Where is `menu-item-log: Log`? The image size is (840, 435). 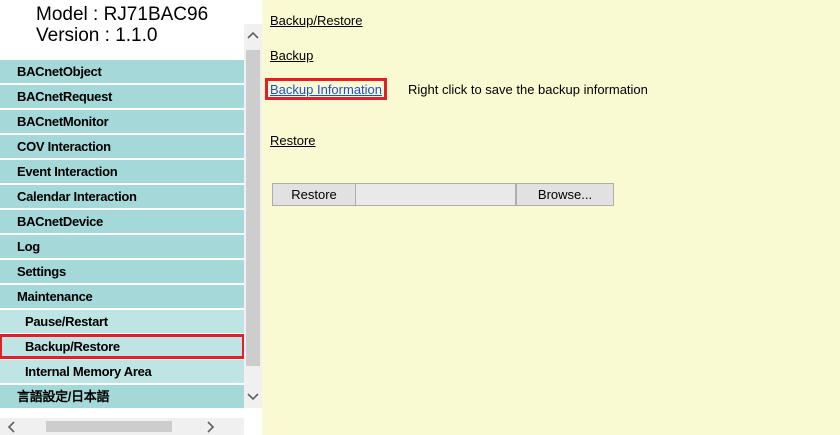
menu-item-log: Log is located at coordinates (122, 246).